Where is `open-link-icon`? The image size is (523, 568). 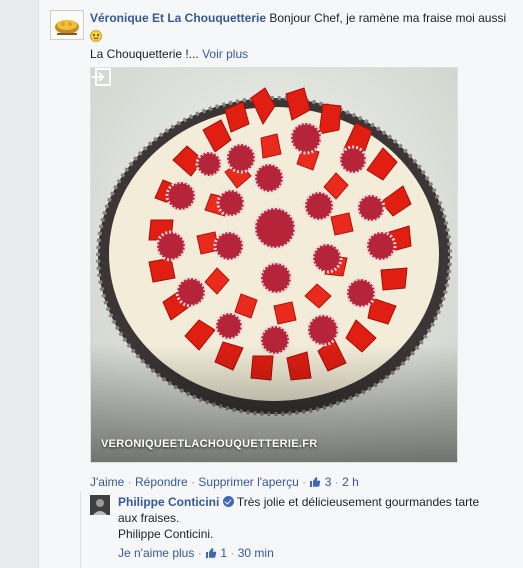
open-link-icon is located at coordinates (101, 77).